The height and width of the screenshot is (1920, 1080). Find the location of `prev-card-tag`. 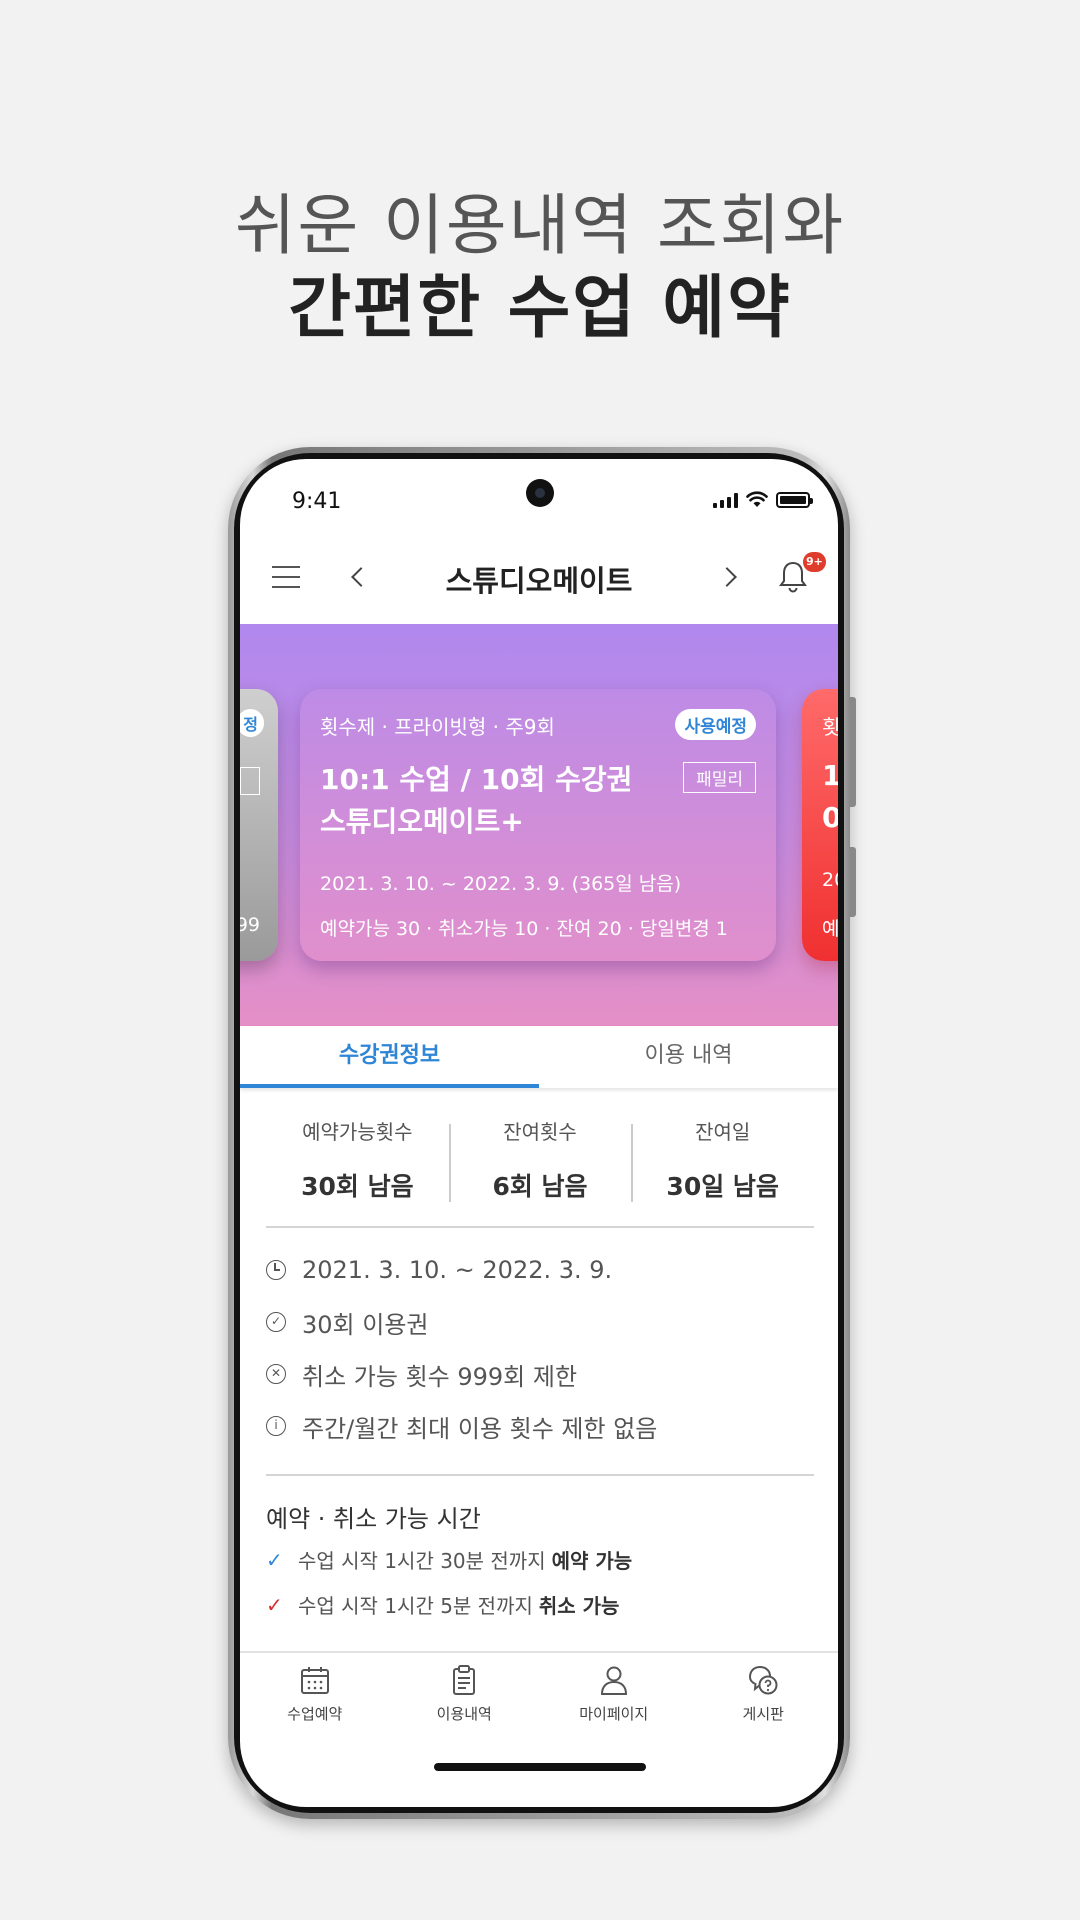

prev-card-tag is located at coordinates (250, 781).